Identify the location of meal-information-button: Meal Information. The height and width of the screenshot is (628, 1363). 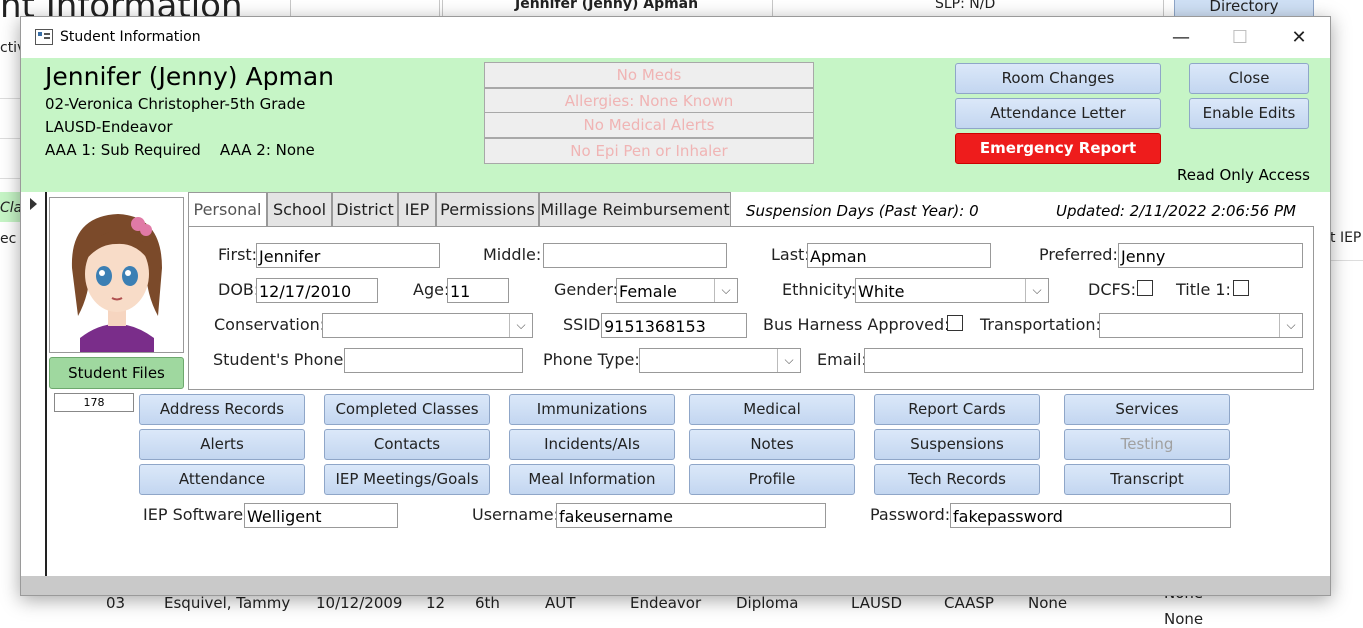
(592, 479).